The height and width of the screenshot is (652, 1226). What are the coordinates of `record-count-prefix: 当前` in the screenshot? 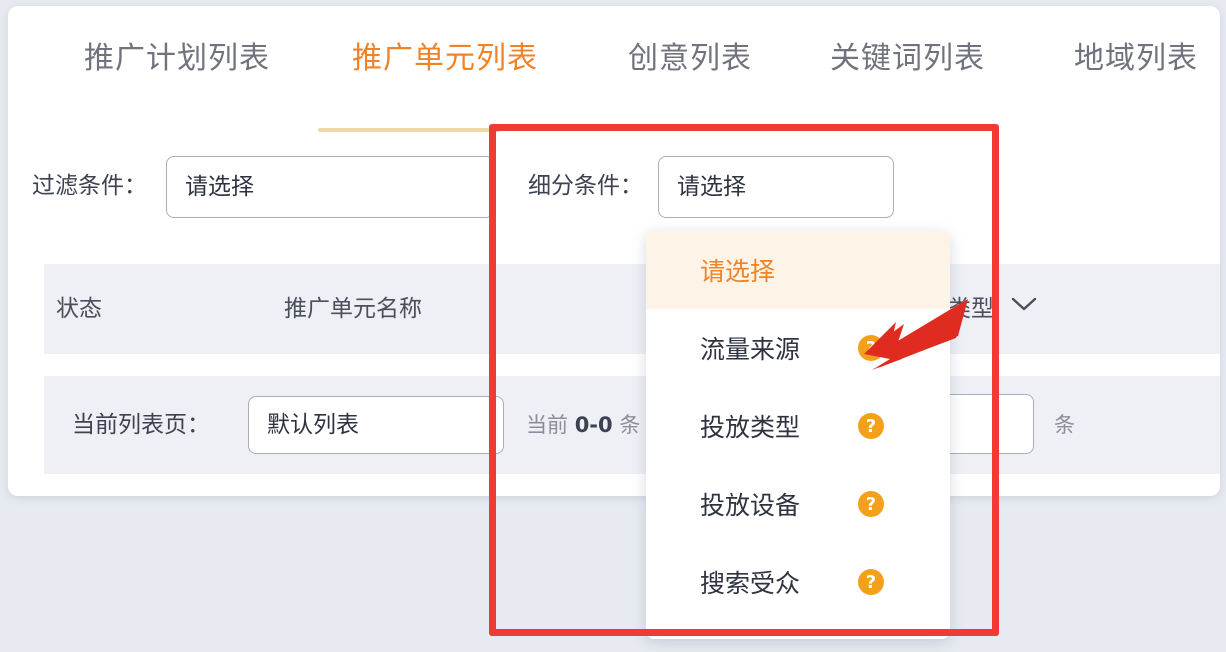 It's located at (550, 425).